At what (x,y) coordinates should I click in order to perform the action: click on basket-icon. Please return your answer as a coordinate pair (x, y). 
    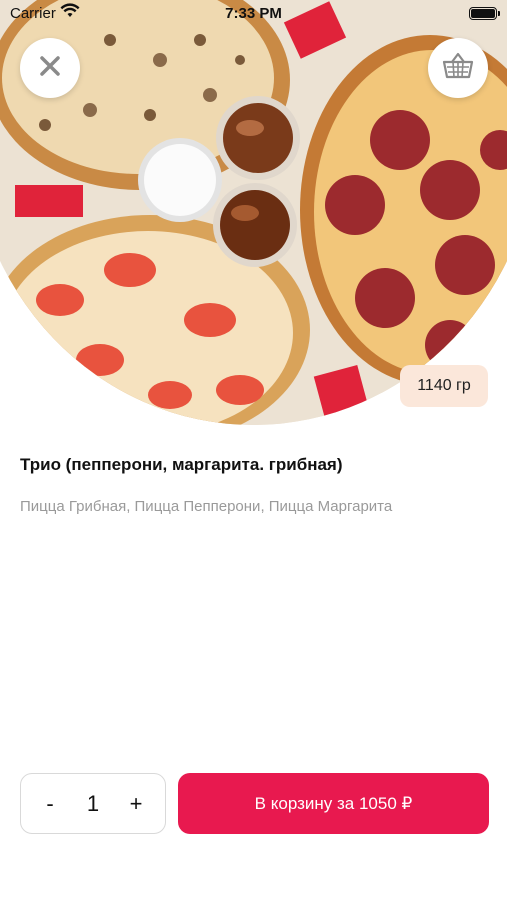
    Looking at the image, I should click on (458, 68).